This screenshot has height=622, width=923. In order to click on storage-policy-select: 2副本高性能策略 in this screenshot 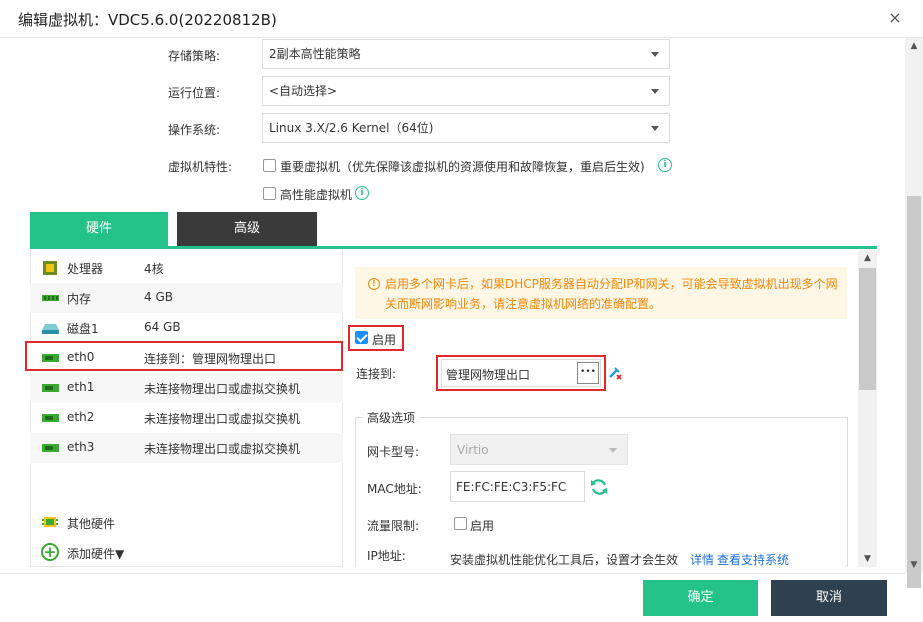, I will do `click(466, 54)`.